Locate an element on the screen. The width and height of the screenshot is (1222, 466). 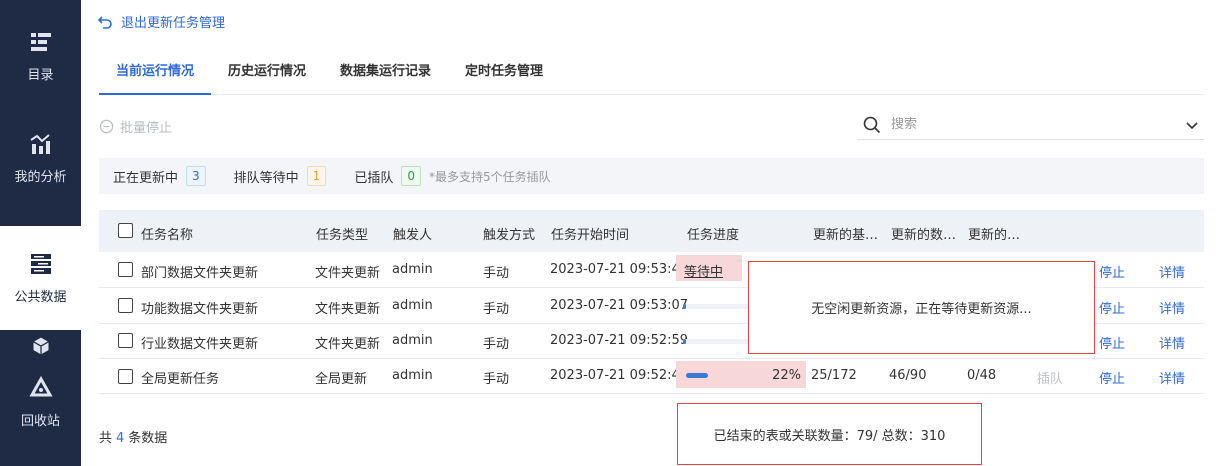
chevron-down-icon is located at coordinates (1192, 125).